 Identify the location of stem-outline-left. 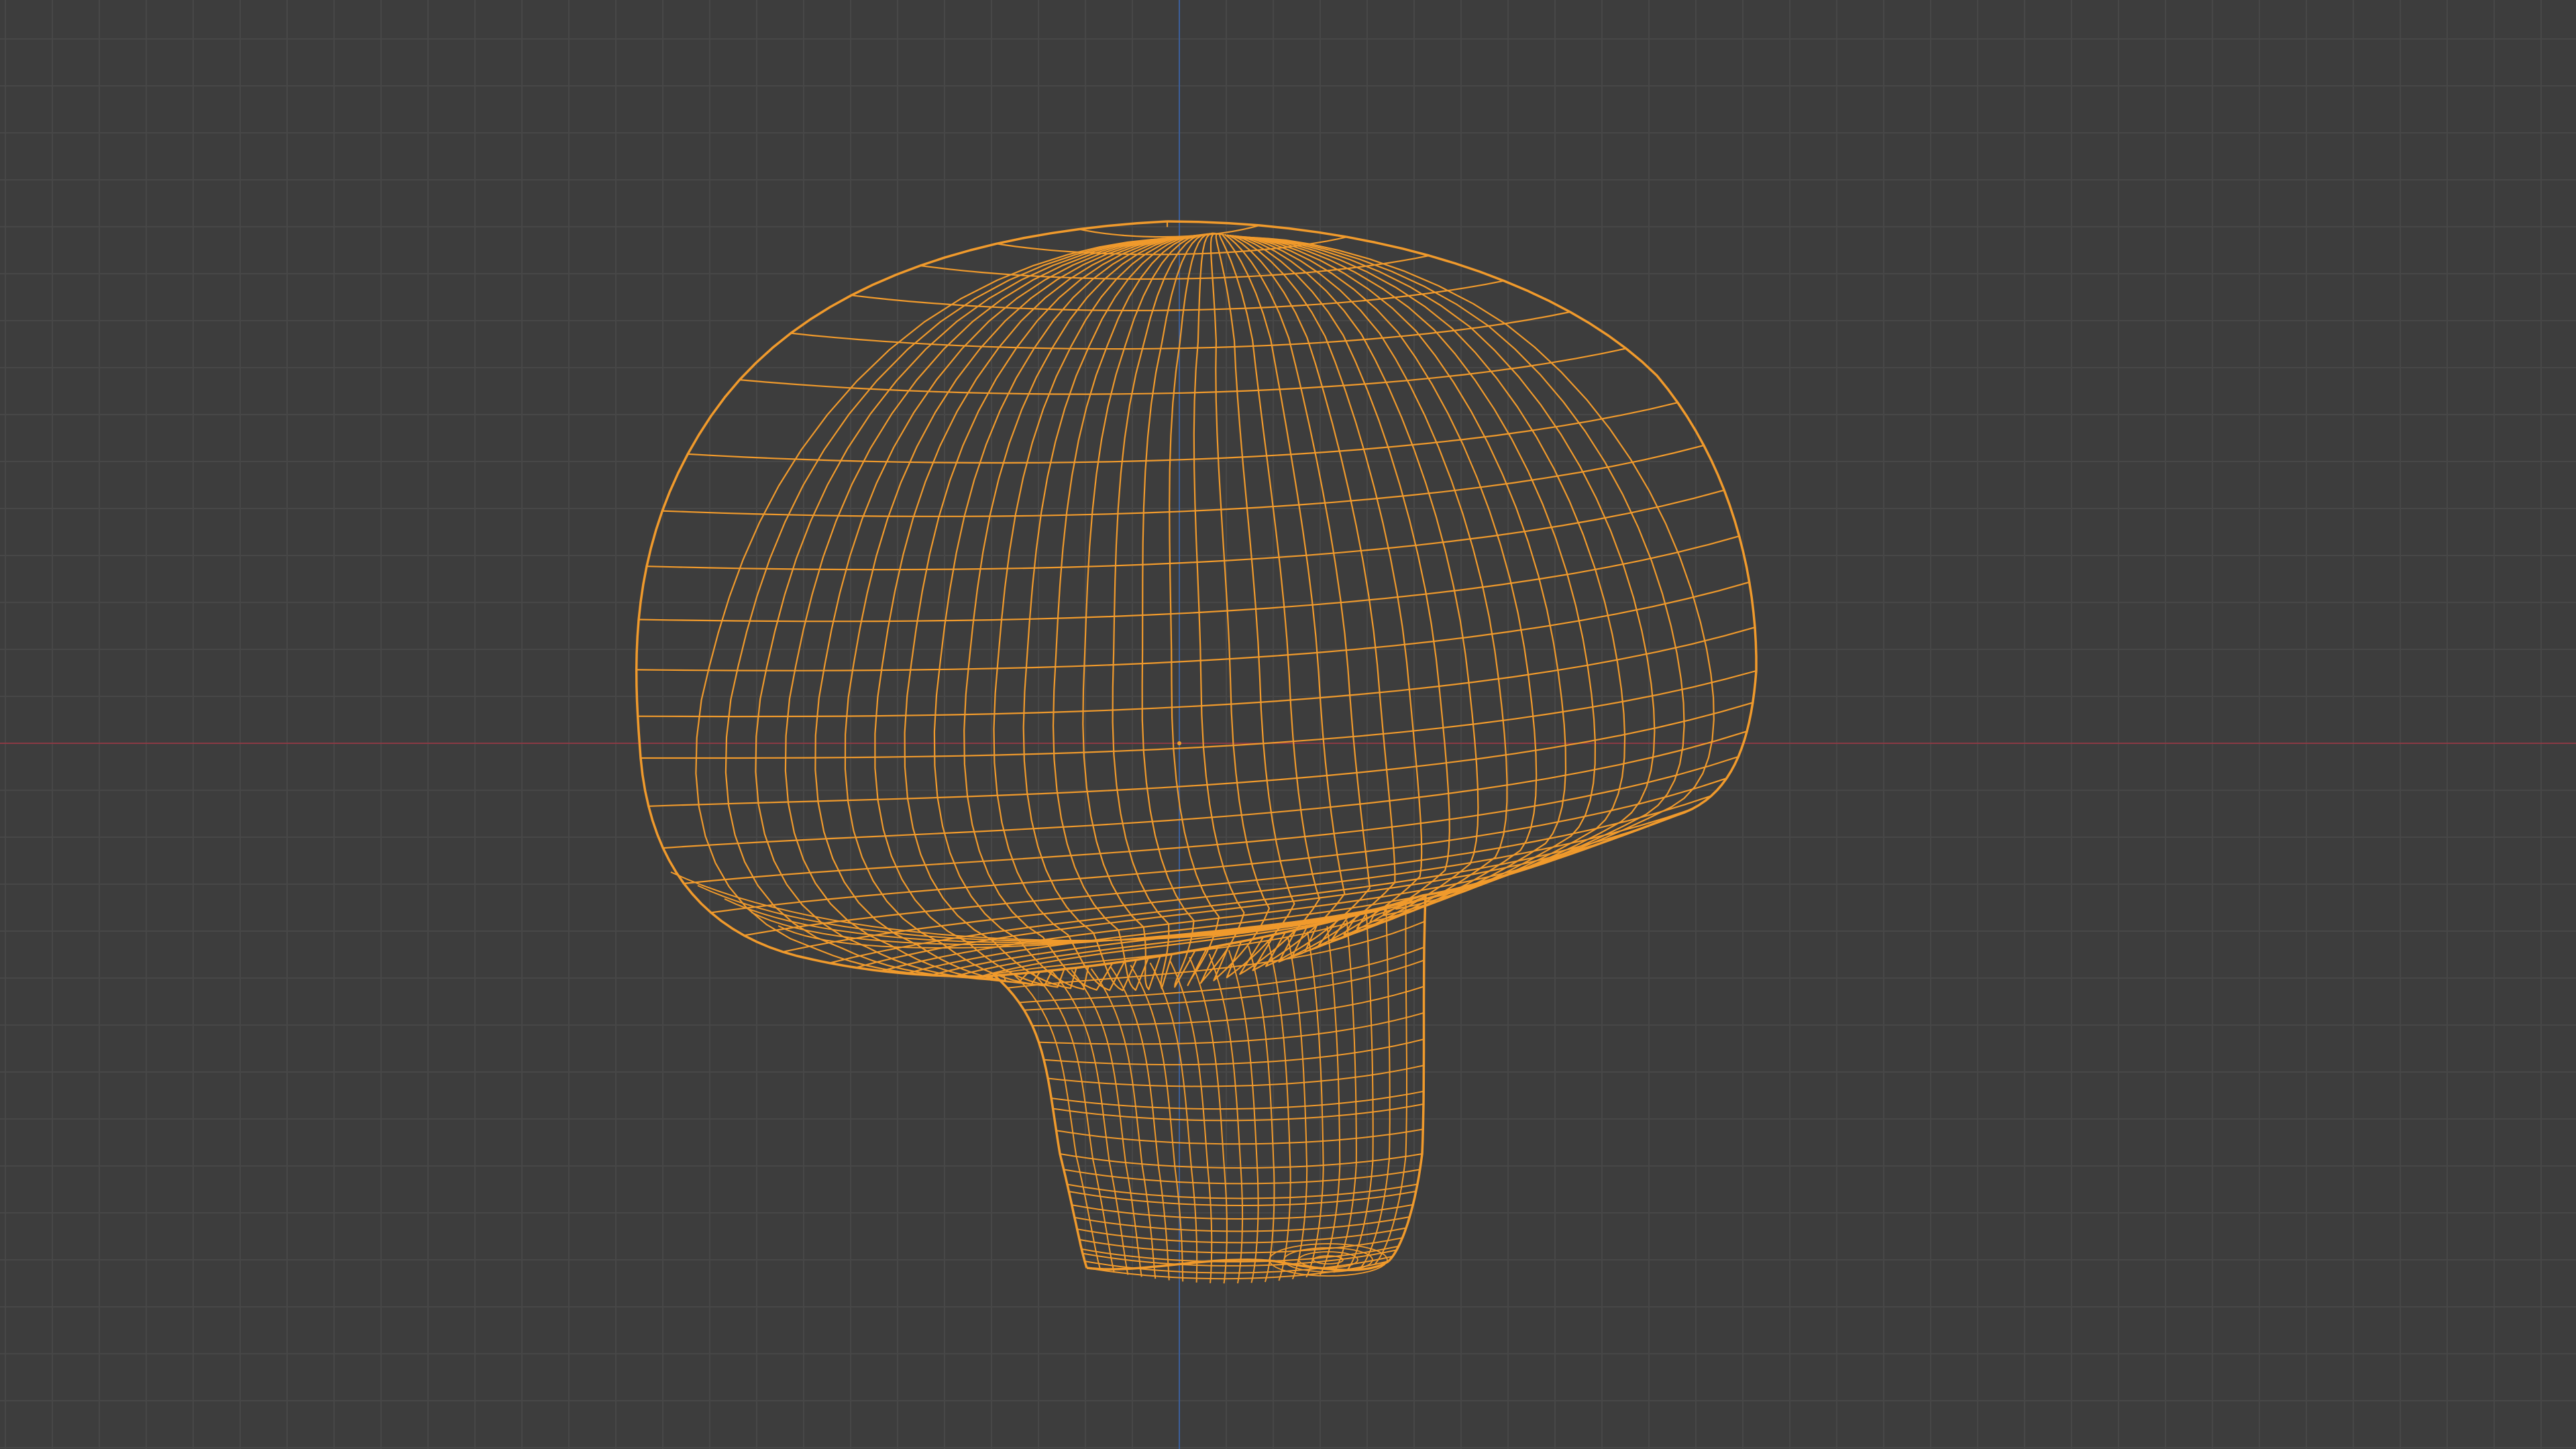
(1039, 1121).